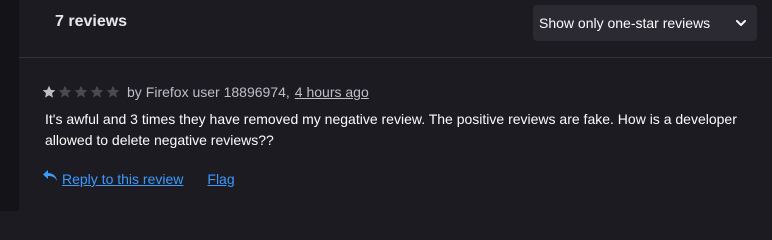 The height and width of the screenshot is (240, 772). What do you see at coordinates (741, 23) in the screenshot?
I see `chevron-down-icon` at bounding box center [741, 23].